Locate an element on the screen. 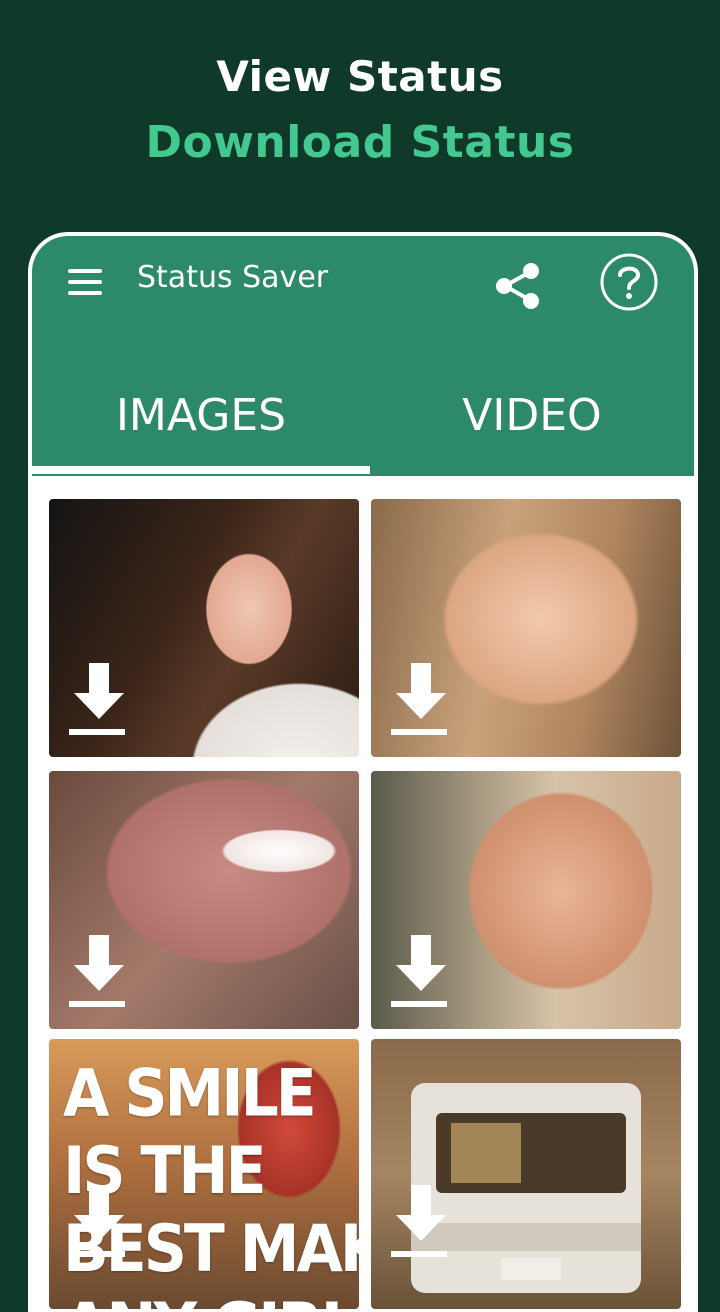  app-title: Status Saver is located at coordinates (233, 277).